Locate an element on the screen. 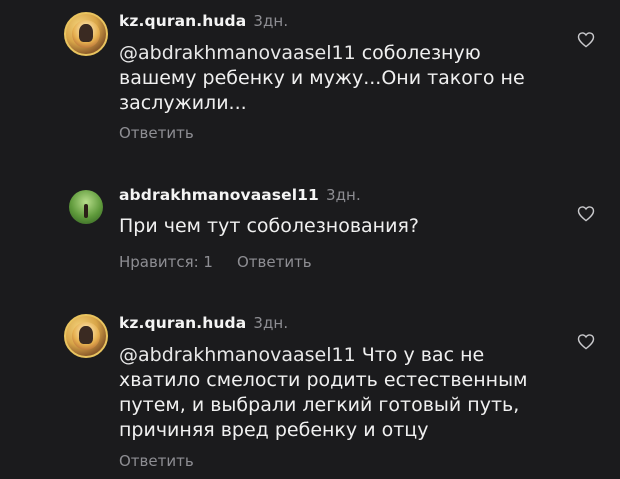 Image resolution: width=620 pixels, height=479 pixels. comment-actions: Нравится: 1 Ответить is located at coordinates (227, 262).